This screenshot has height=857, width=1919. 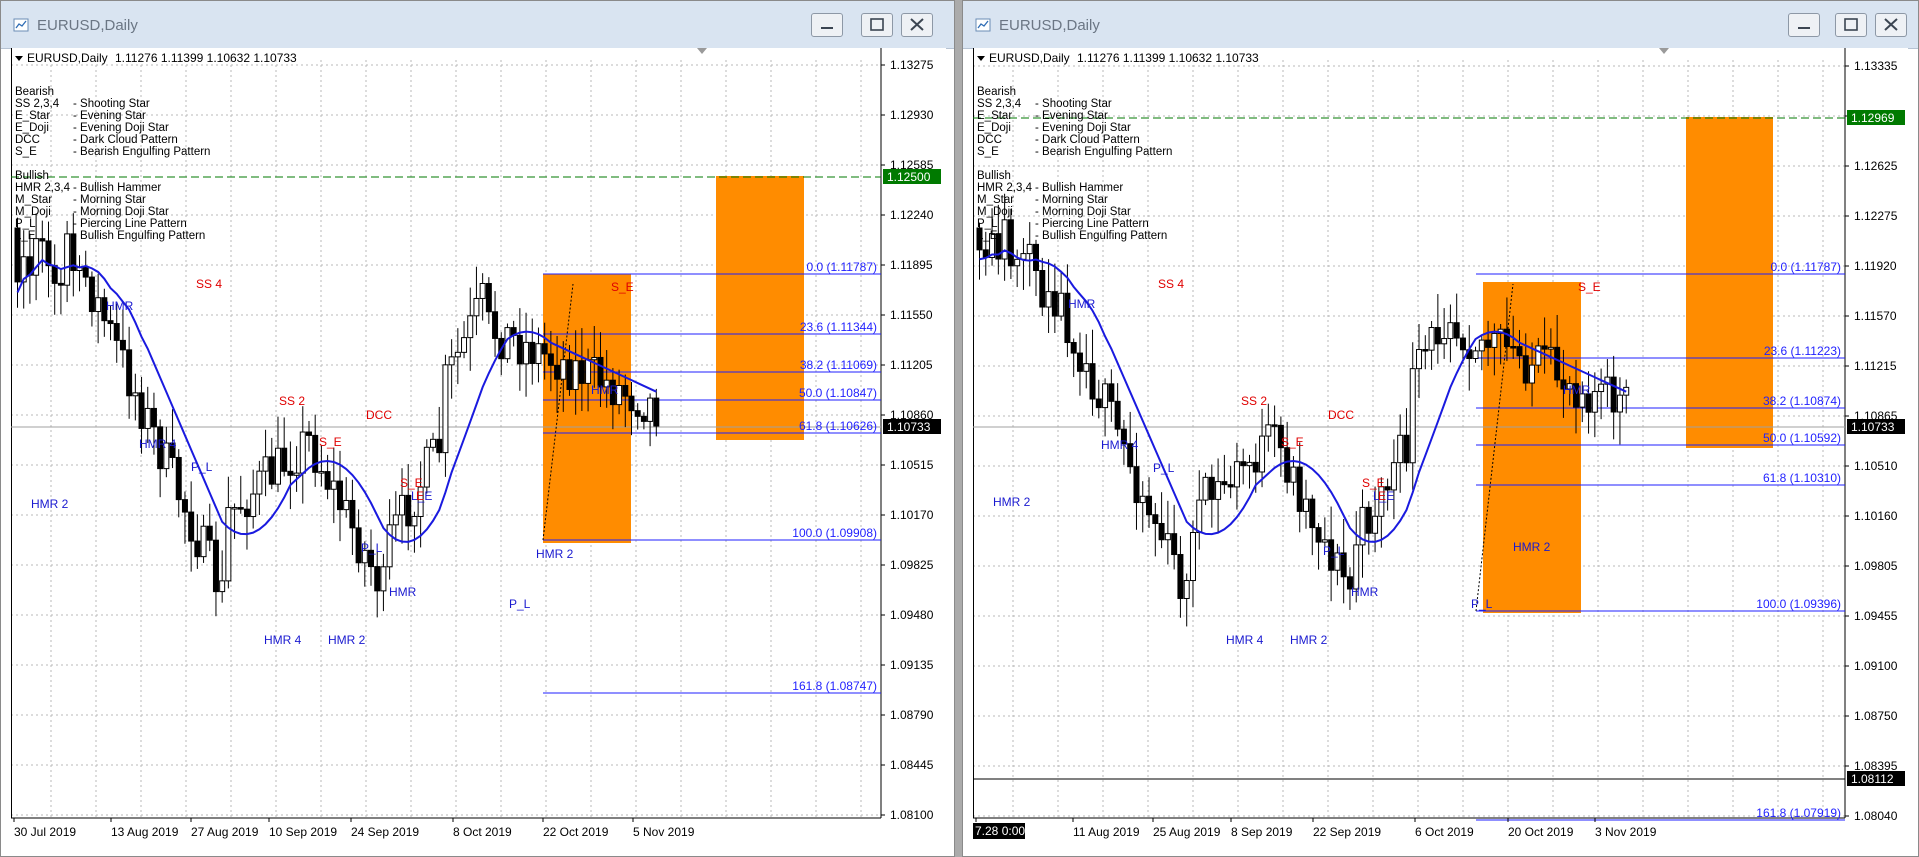 I want to click on fib-level-label: 100.0 (1.09396), so click(x=1798, y=604).